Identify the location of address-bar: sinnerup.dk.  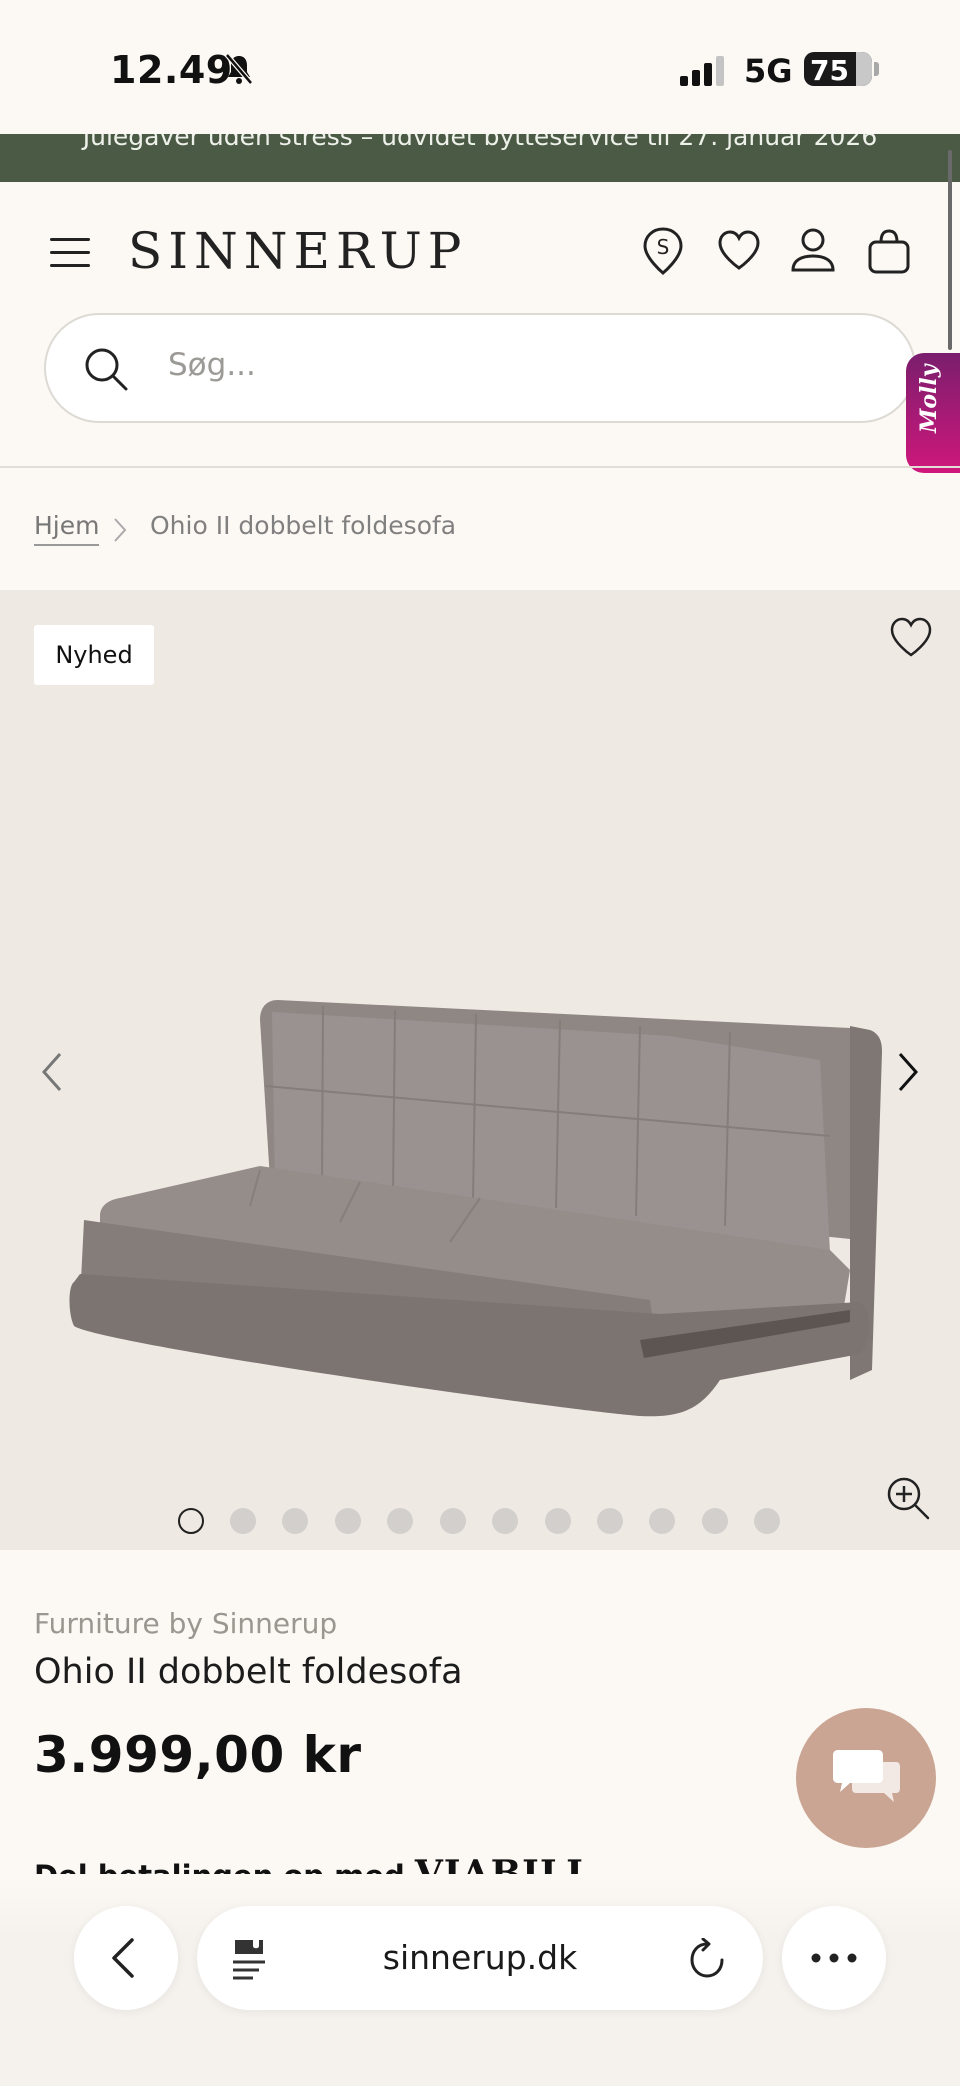
(480, 1958).